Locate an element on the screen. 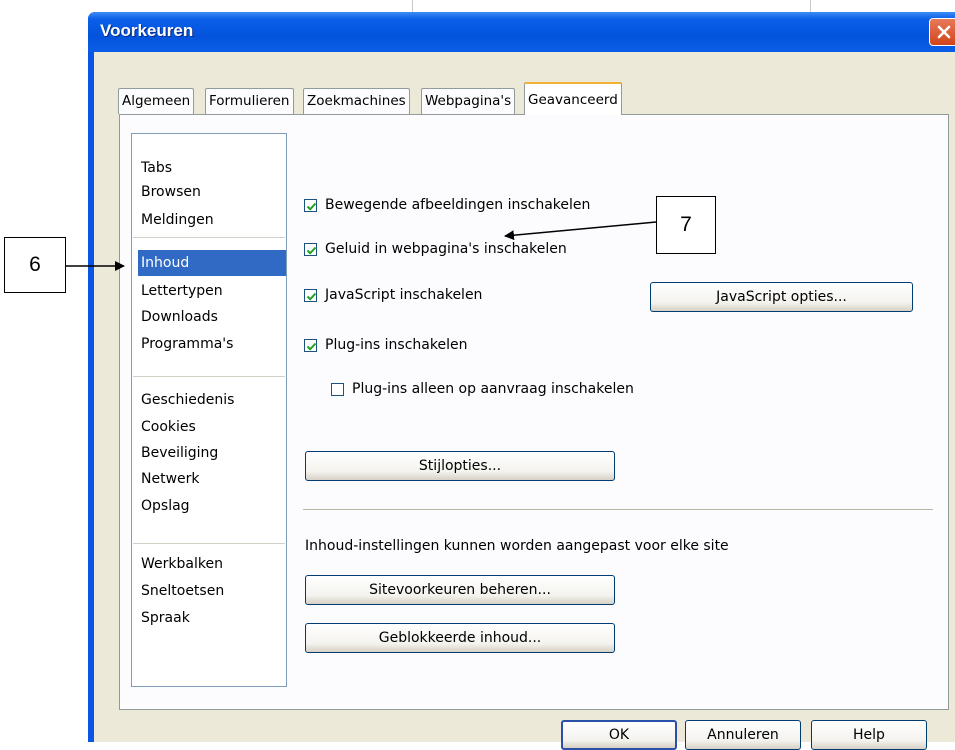 This screenshot has height=750, width=955. sidebar-item-tabs: Tabs is located at coordinates (212, 168).